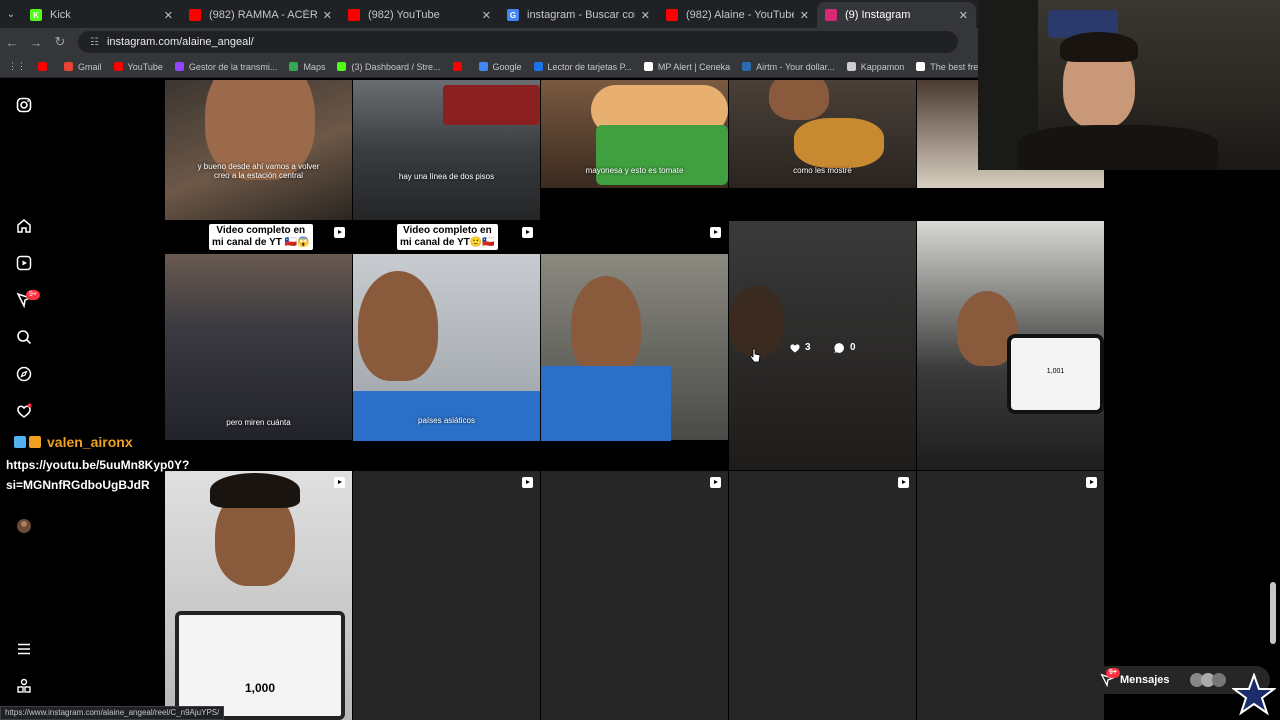  Describe the element at coordinates (24, 226) in the screenshot. I see `home-icon` at that location.